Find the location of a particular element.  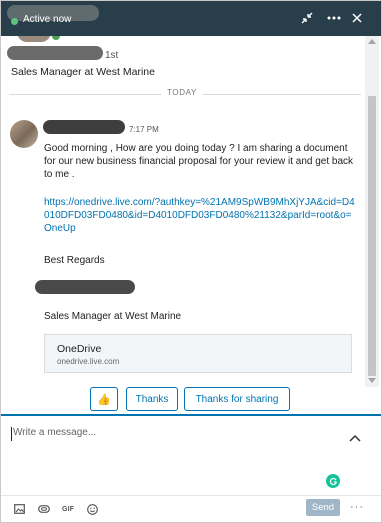

message-time: 7:17 PM is located at coordinates (144, 129).